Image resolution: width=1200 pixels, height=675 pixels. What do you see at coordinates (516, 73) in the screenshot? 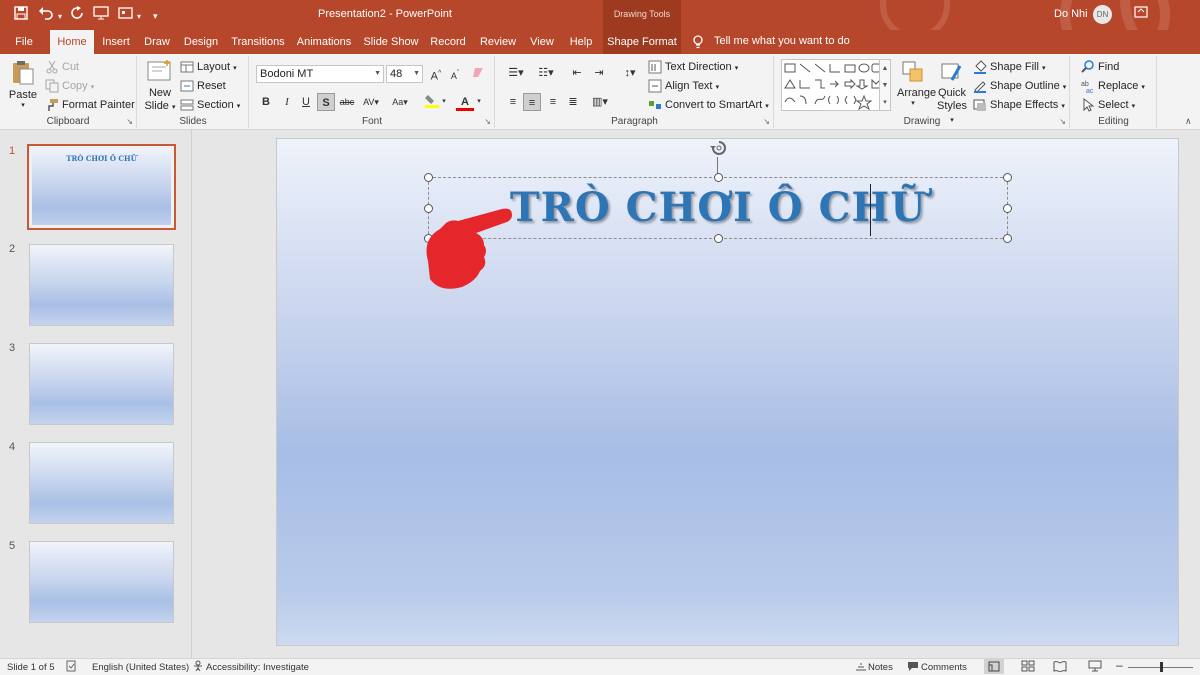
I see `bullets-button: ☰▾` at bounding box center [516, 73].